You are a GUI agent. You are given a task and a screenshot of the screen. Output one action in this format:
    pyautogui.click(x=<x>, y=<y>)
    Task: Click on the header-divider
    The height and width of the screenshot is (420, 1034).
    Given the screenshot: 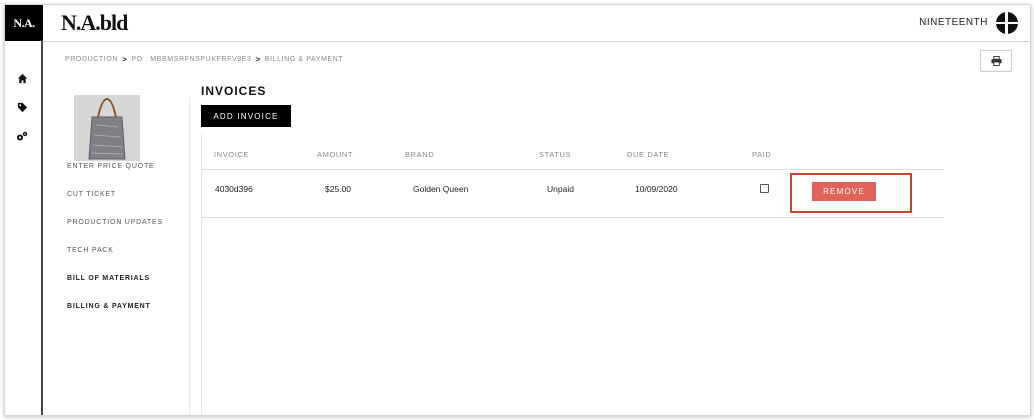 What is the action you would take?
    pyautogui.click(x=573, y=169)
    